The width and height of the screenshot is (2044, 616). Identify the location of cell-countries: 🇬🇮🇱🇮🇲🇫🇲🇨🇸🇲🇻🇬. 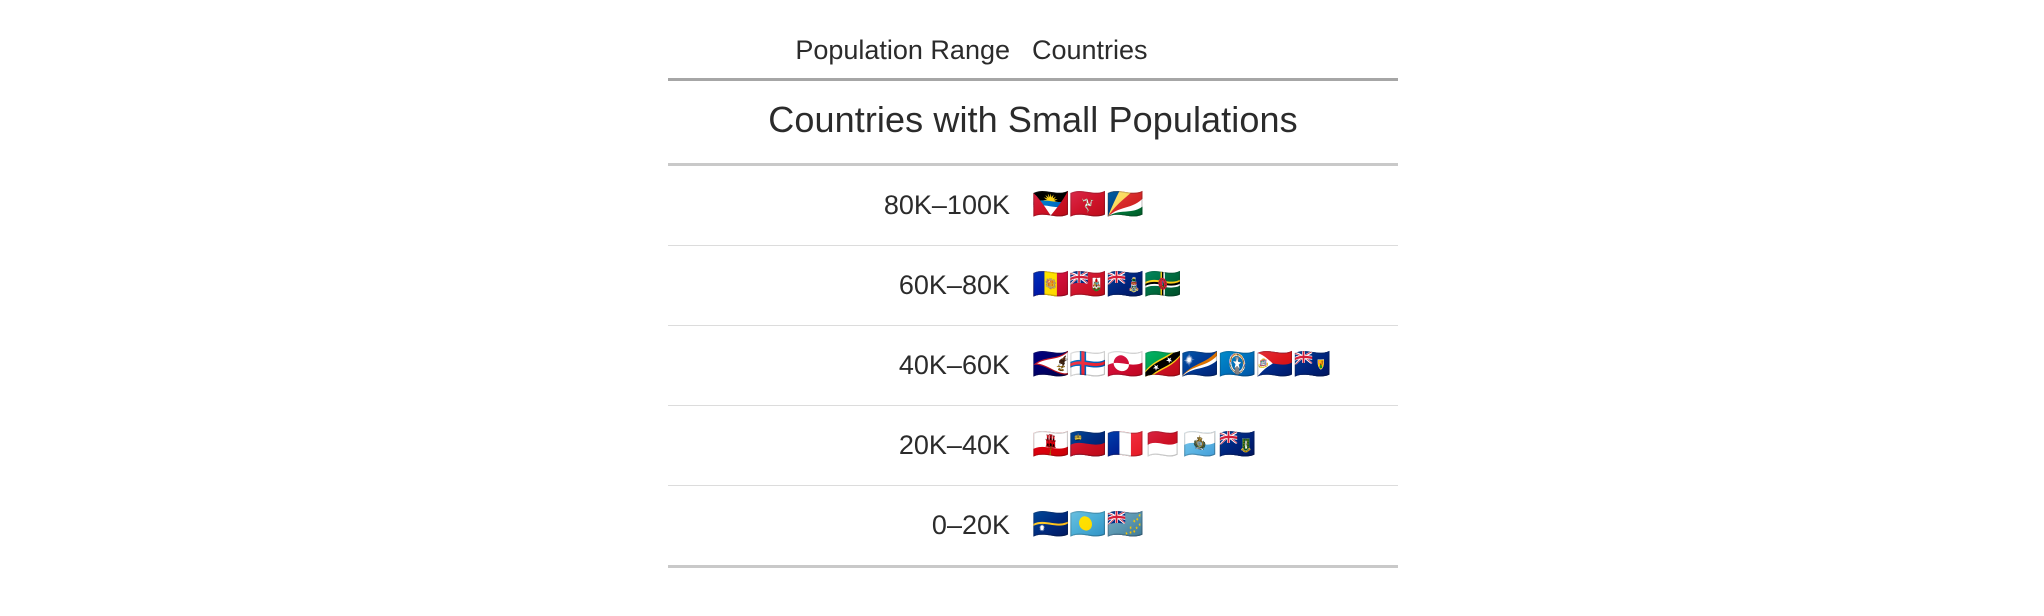
(1208, 445).